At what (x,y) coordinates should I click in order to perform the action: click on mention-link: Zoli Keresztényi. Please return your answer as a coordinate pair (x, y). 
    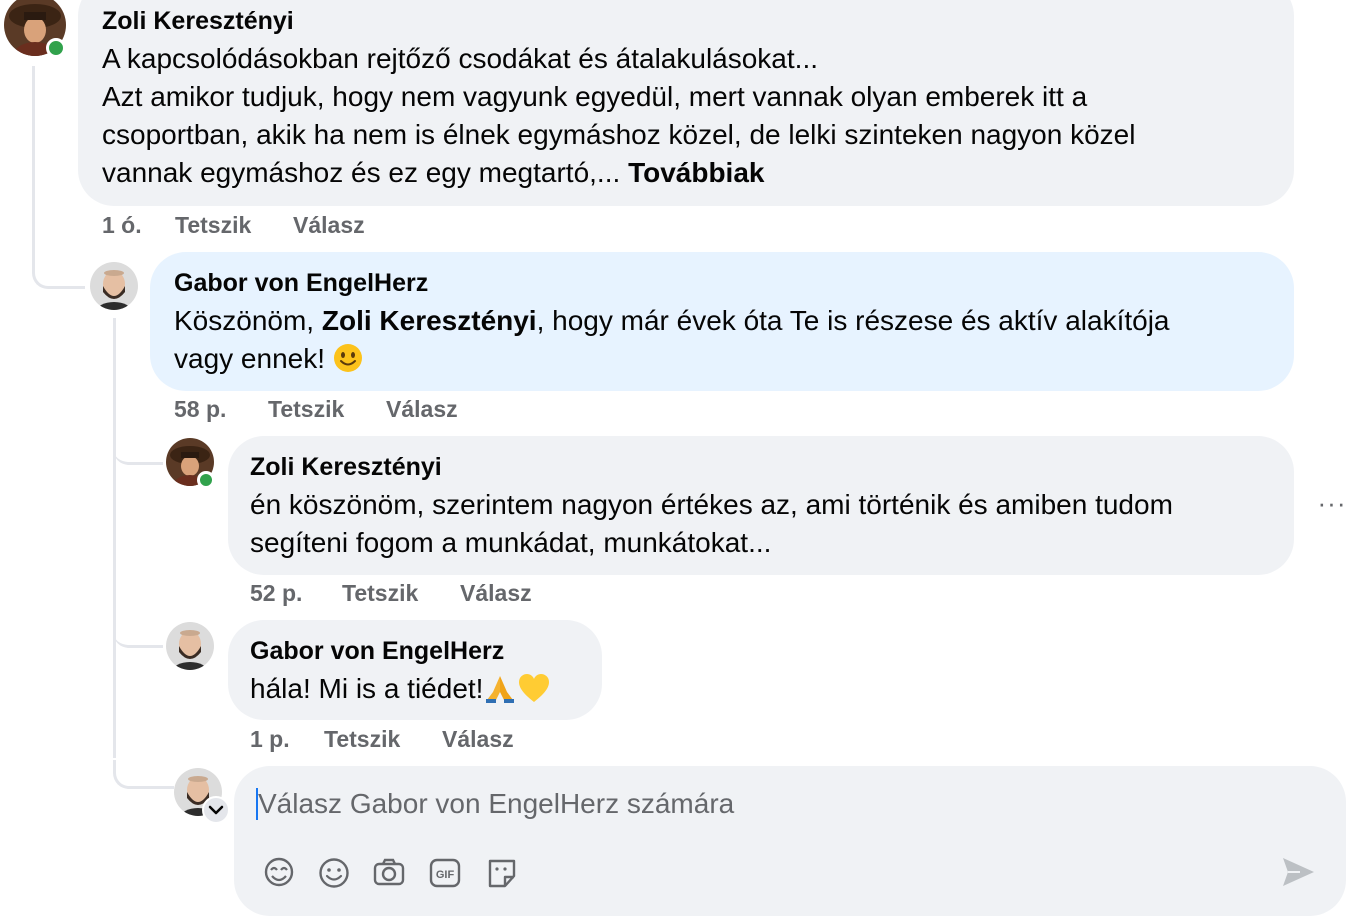
    Looking at the image, I should click on (429, 320).